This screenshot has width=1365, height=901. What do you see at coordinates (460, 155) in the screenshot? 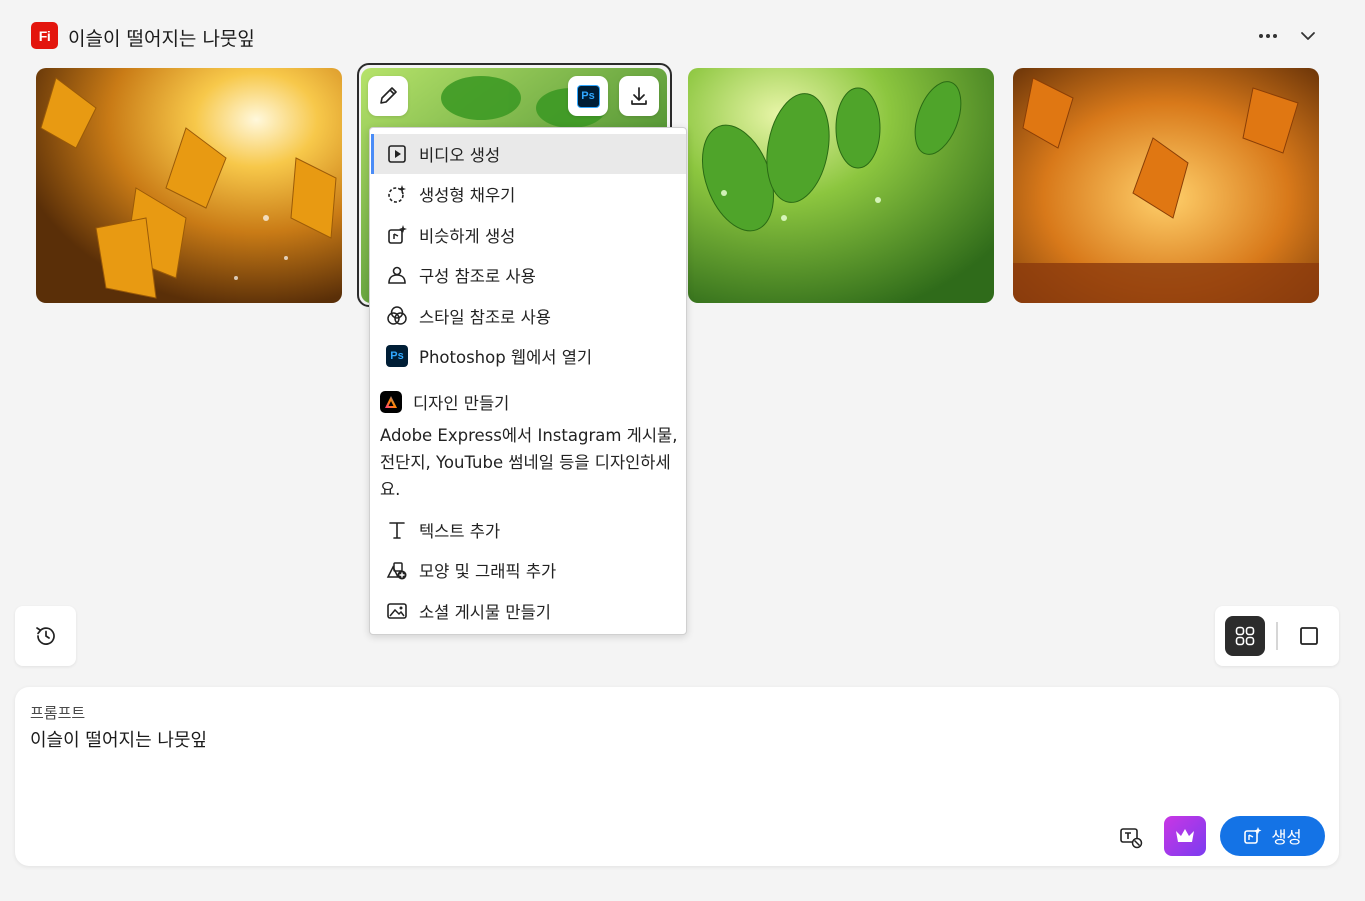
I see `menu-item-label: 비디오 생성` at bounding box center [460, 155].